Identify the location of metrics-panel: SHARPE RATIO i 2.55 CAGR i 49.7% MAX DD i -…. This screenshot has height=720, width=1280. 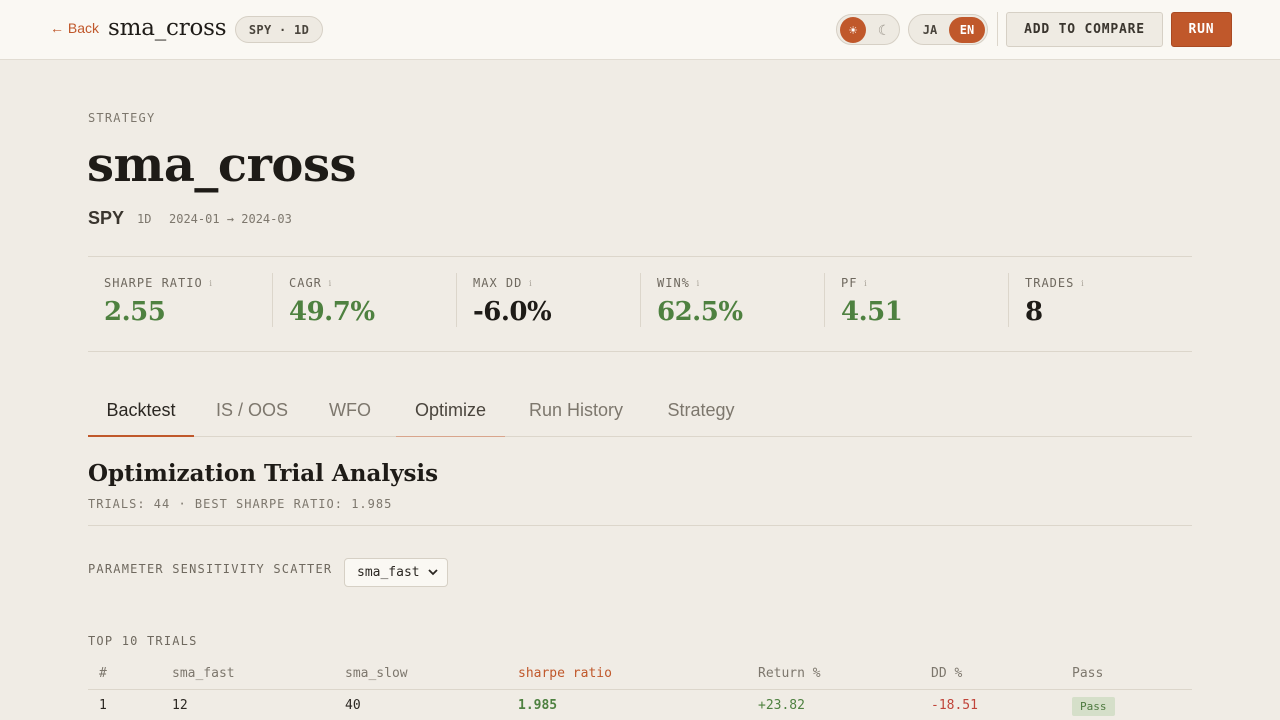
(640, 304).